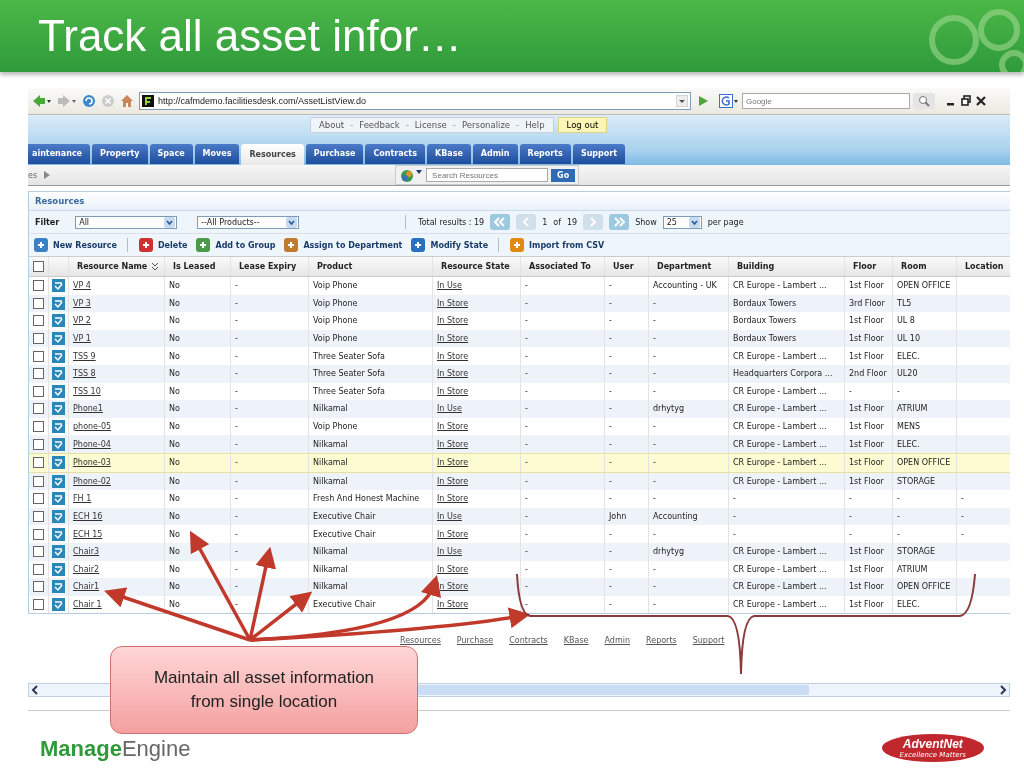 This screenshot has width=1024, height=768. What do you see at coordinates (126, 222) in the screenshot?
I see `filter-select: All` at bounding box center [126, 222].